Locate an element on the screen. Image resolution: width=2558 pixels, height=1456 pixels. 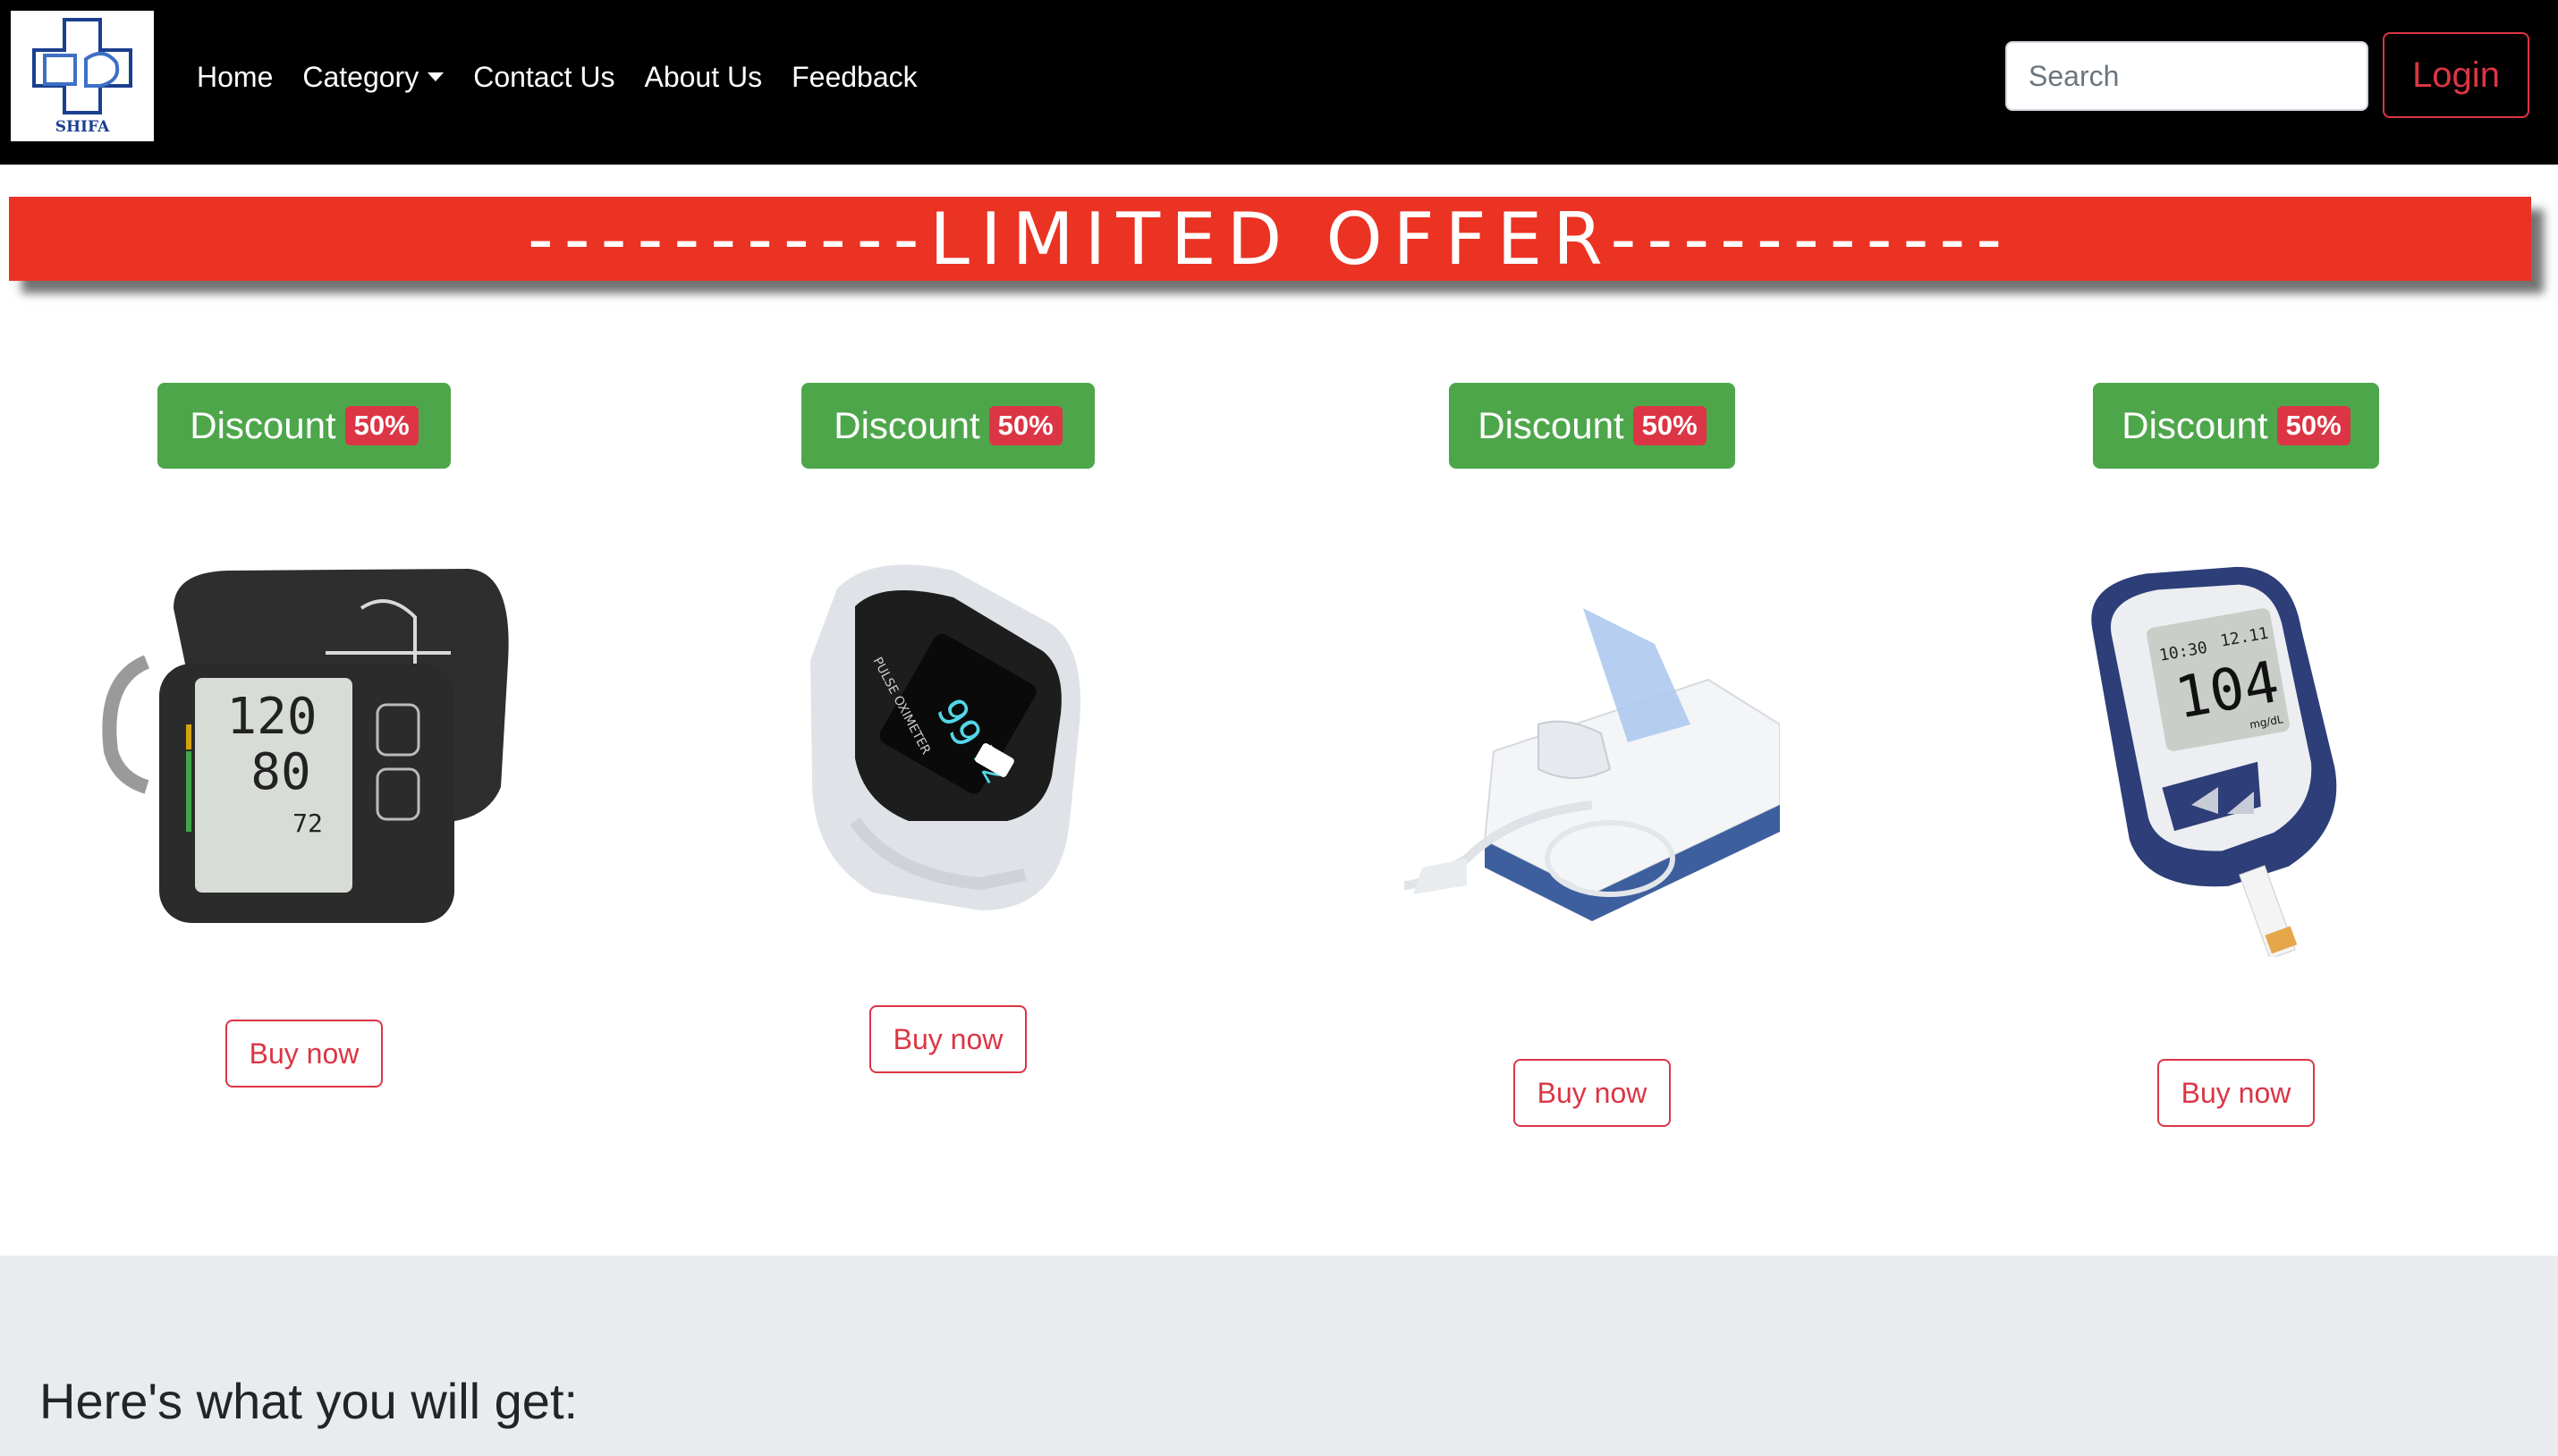
caret-down-icon is located at coordinates (437, 76).